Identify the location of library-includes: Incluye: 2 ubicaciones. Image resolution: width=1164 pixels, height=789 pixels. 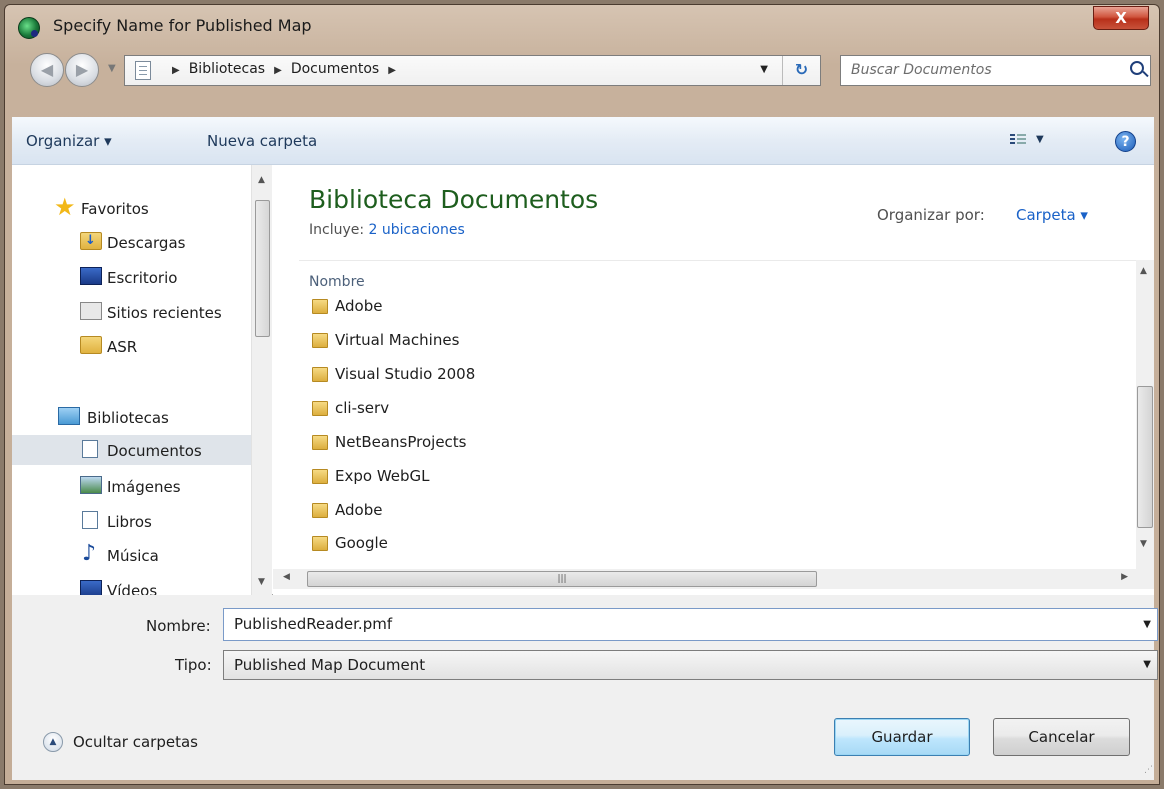
(387, 230).